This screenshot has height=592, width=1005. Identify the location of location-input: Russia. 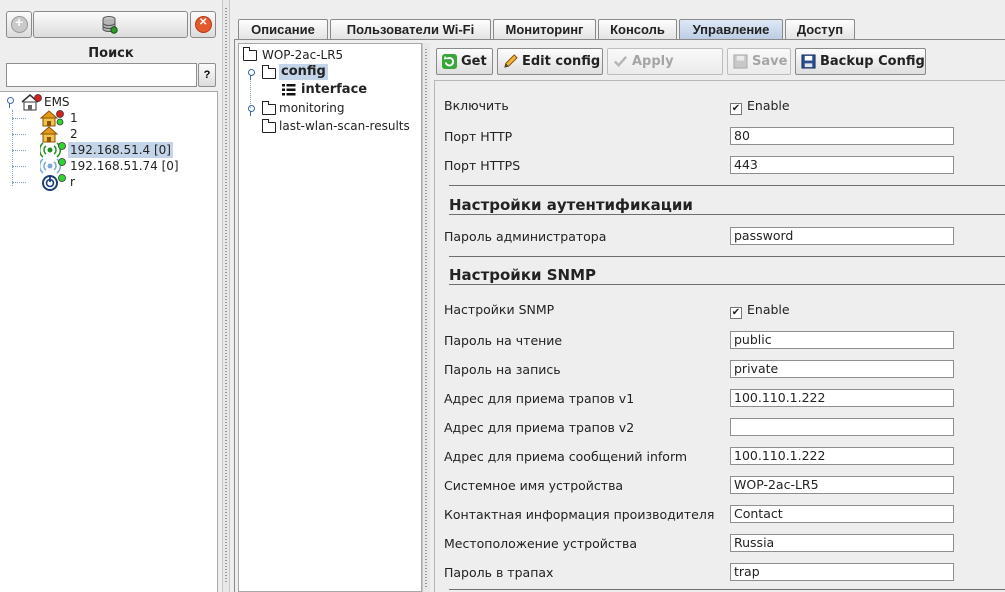
(842, 543).